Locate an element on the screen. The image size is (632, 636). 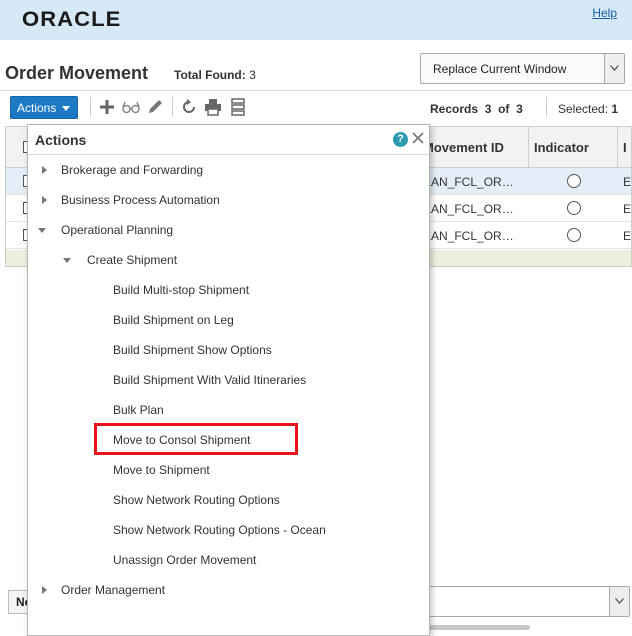
records-of: of is located at coordinates (504, 109).